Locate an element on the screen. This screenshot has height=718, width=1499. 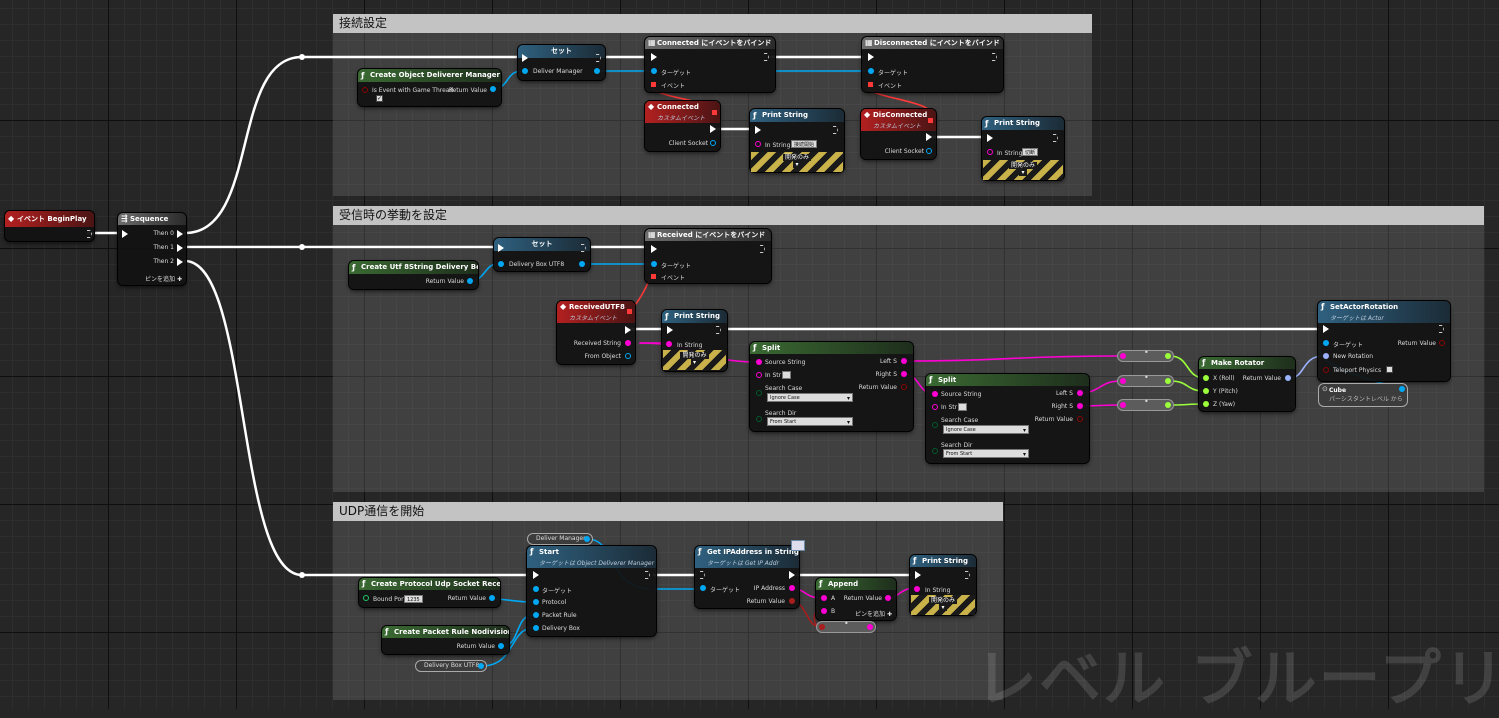
deliver-manager-out-pin is located at coordinates (597, 71).